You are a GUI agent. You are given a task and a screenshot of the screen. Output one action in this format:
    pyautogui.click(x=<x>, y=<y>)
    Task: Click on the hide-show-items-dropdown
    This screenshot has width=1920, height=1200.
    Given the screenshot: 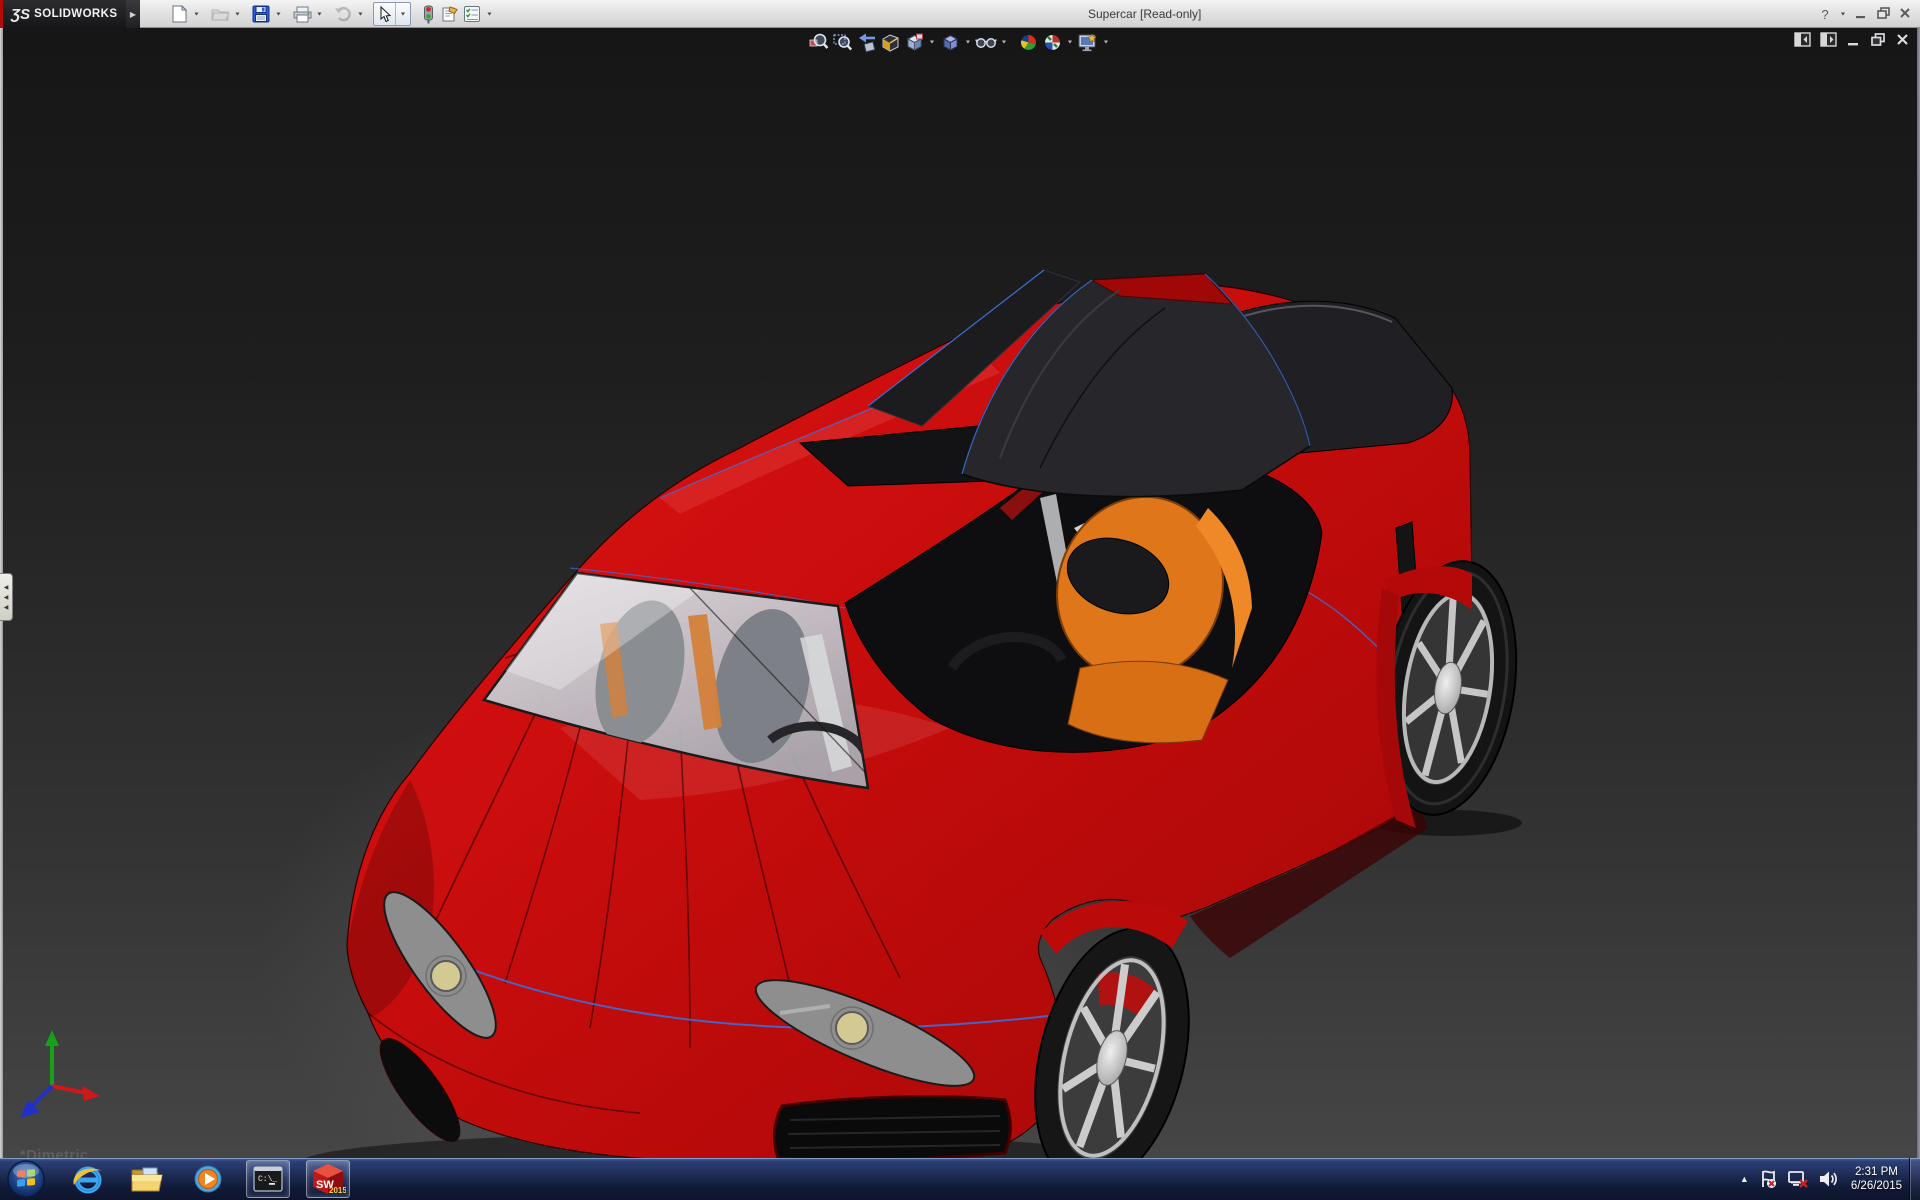 What is the action you would take?
    pyautogui.click(x=1004, y=42)
    